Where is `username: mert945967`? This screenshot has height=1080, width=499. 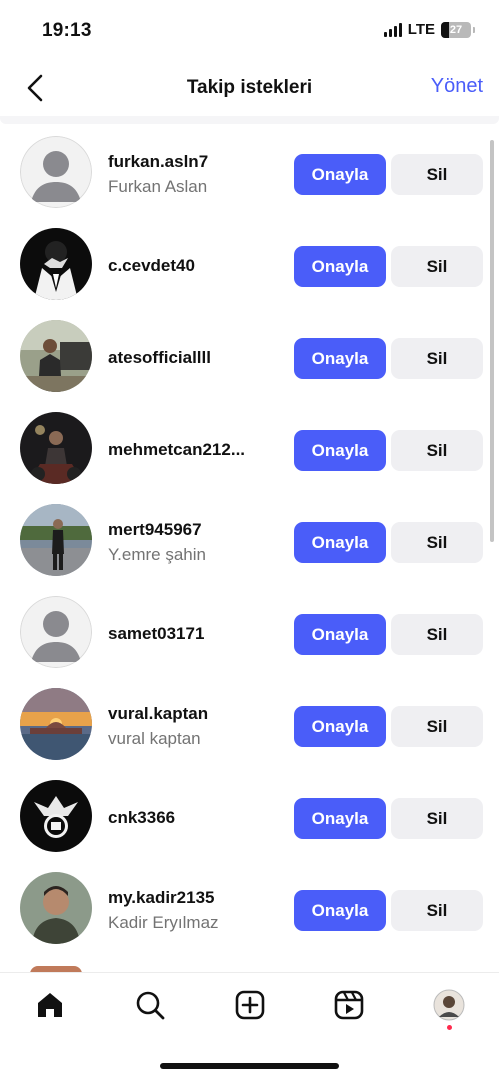 username: mert945967 is located at coordinates (198, 530).